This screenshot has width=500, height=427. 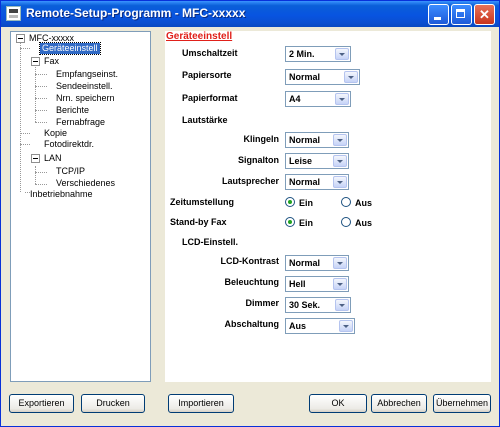 What do you see at coordinates (290, 202) in the screenshot?
I see `zeitumstellung-ein-radio` at bounding box center [290, 202].